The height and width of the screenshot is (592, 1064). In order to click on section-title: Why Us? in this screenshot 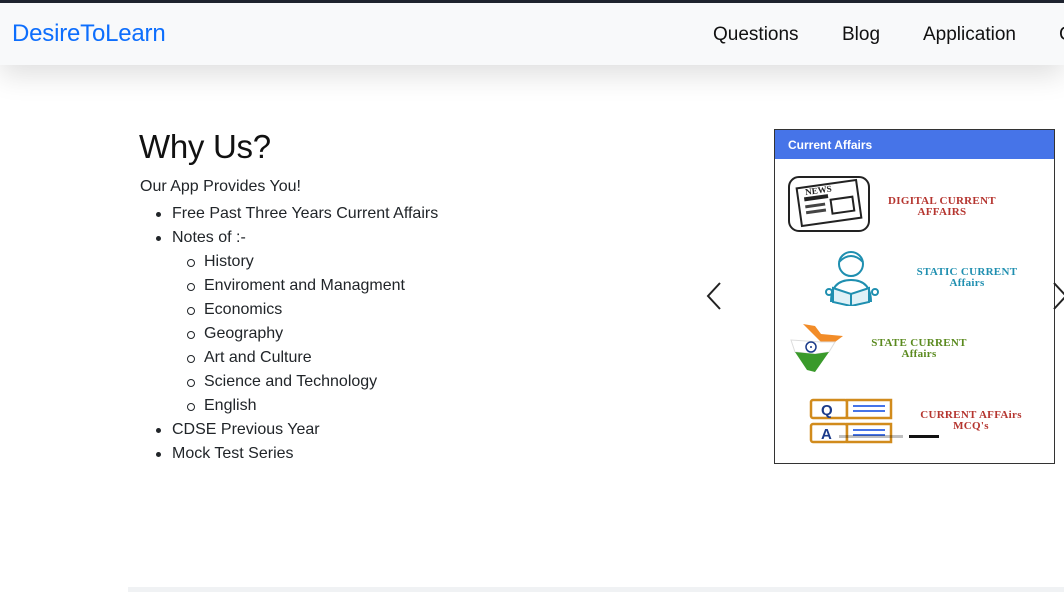, I will do `click(205, 146)`.